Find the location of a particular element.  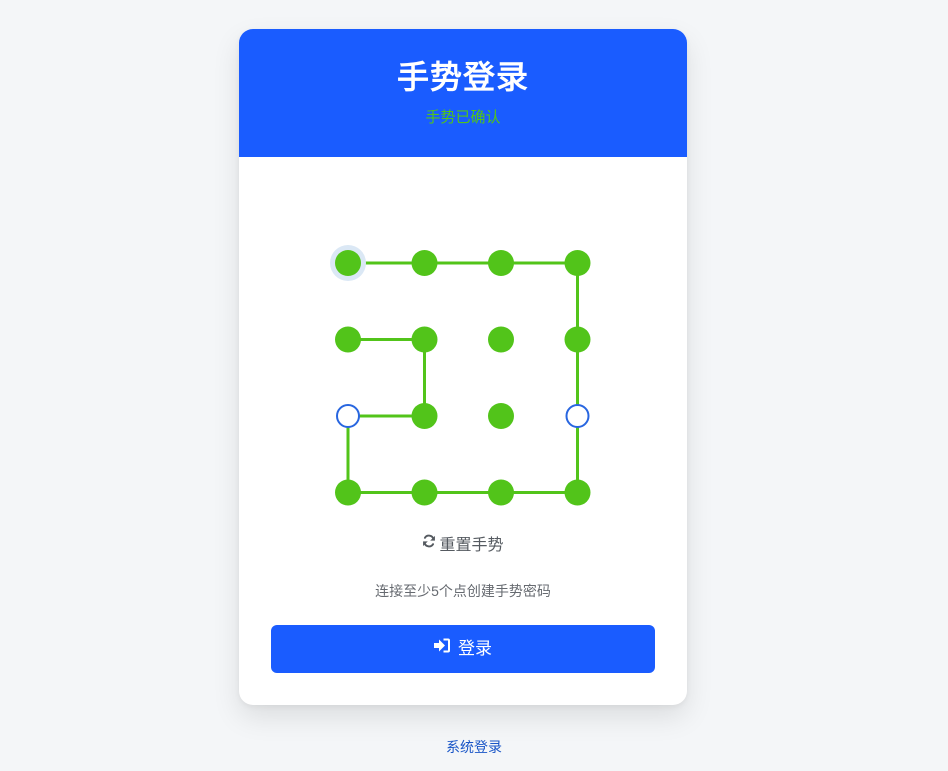

card-header: 手势登录 手势已确认 is located at coordinates (463, 93).